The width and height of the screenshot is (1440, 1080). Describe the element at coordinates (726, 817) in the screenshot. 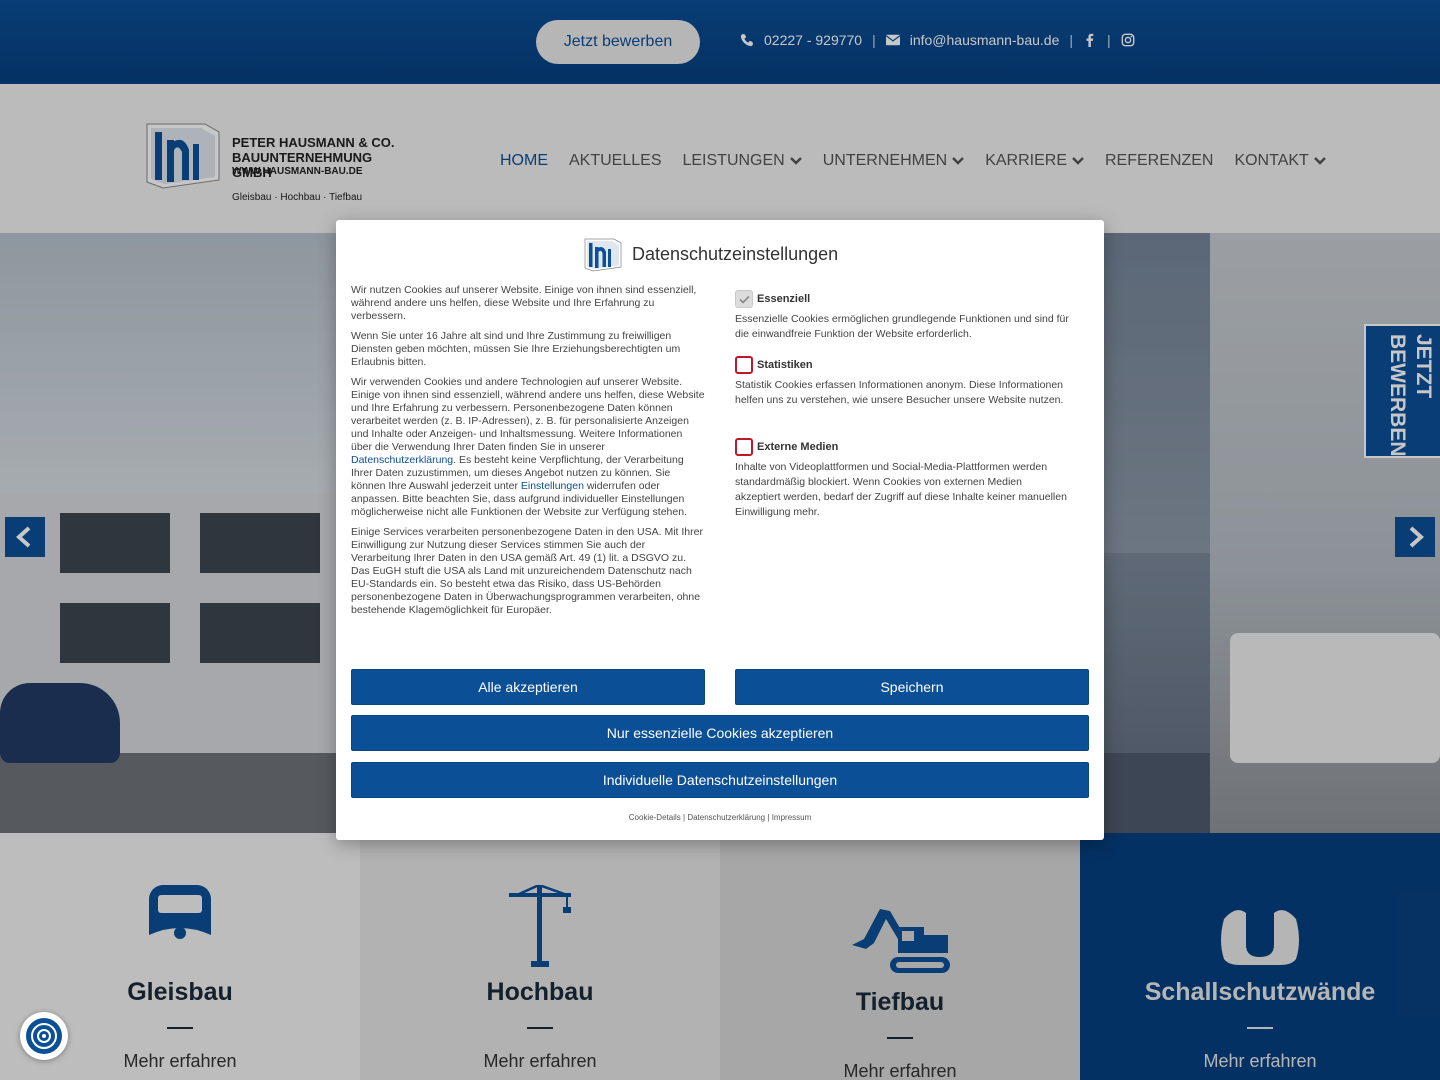

I see `footer-privacy-link: Datenschutzerklärung` at that location.